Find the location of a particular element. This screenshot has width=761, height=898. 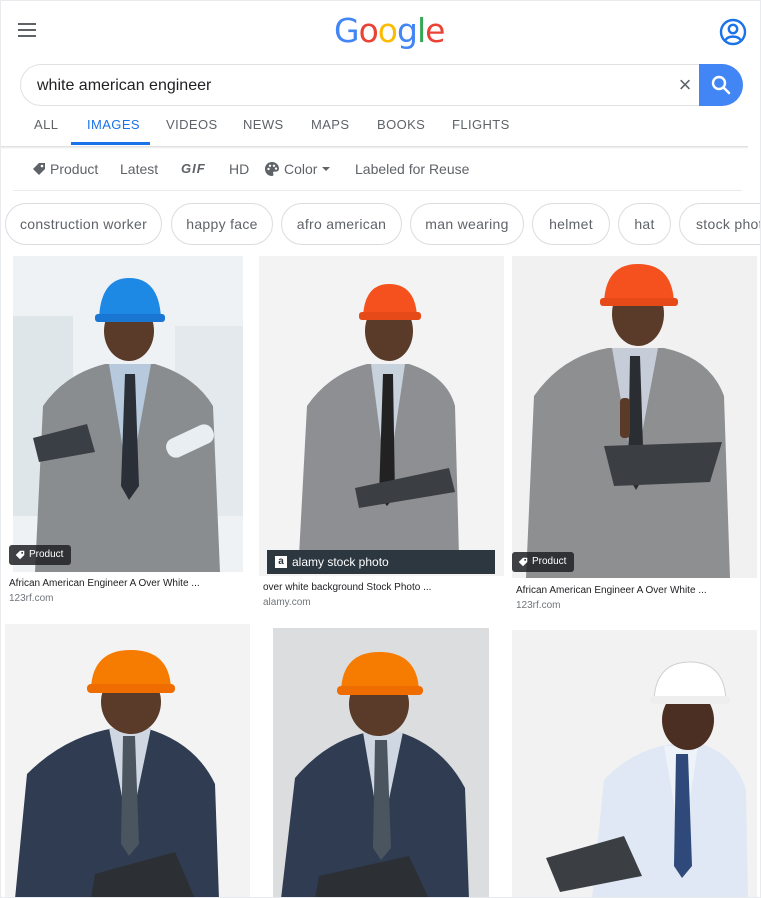

clear-icon: × is located at coordinates (685, 86).